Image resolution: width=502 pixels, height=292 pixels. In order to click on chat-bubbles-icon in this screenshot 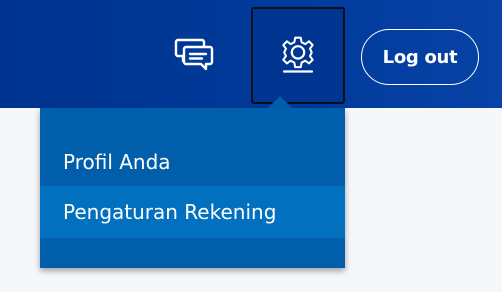, I will do `click(194, 56)`.